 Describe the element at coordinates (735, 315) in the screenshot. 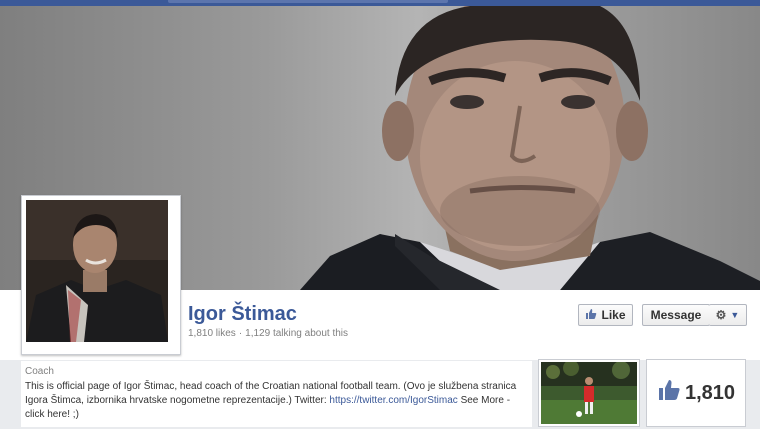

I see `chevron-down-icon: ▼` at that location.